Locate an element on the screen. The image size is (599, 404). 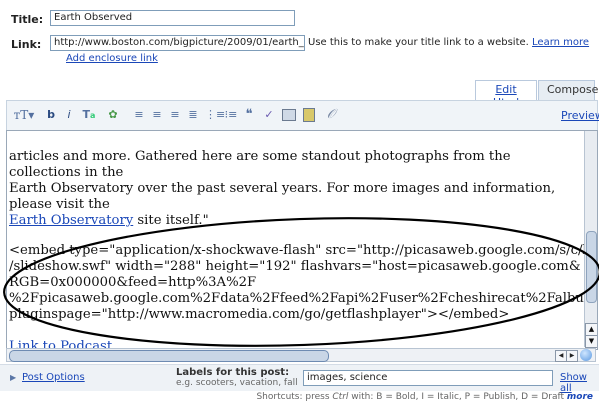
shortcuts-more-link: more is located at coordinates (580, 397).